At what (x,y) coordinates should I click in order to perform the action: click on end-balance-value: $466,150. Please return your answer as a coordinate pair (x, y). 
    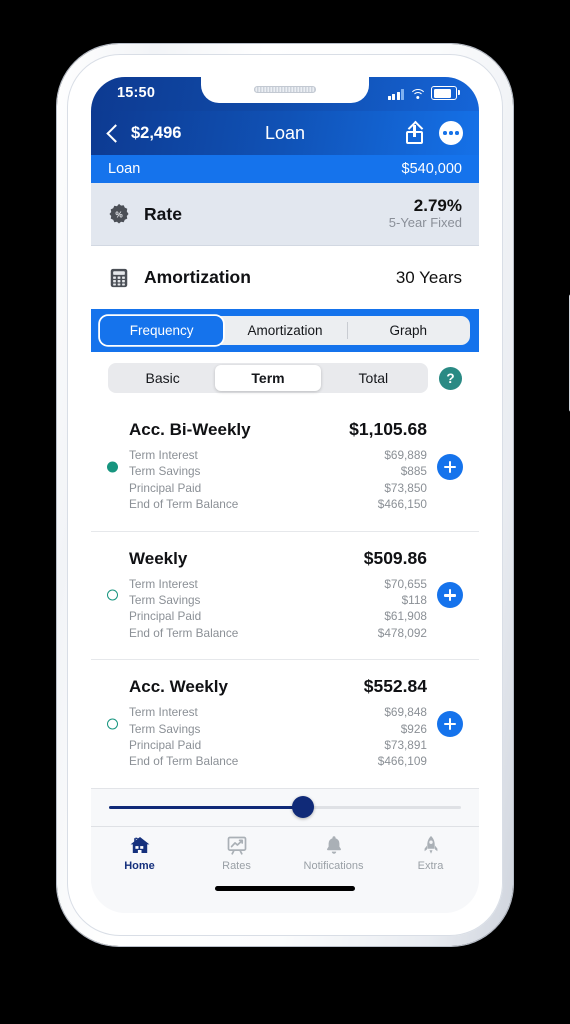
    Looking at the image, I should click on (402, 504).